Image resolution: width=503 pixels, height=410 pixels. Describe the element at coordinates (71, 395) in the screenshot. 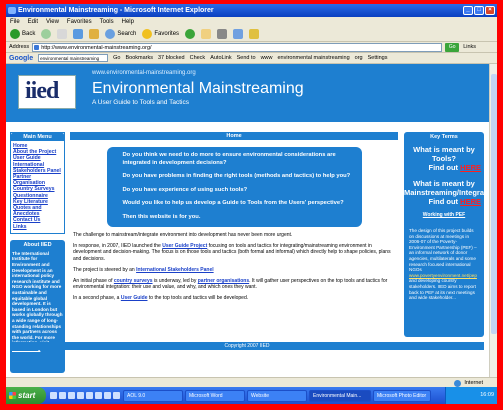

I see `quicklaunch-outlook-icon` at that location.